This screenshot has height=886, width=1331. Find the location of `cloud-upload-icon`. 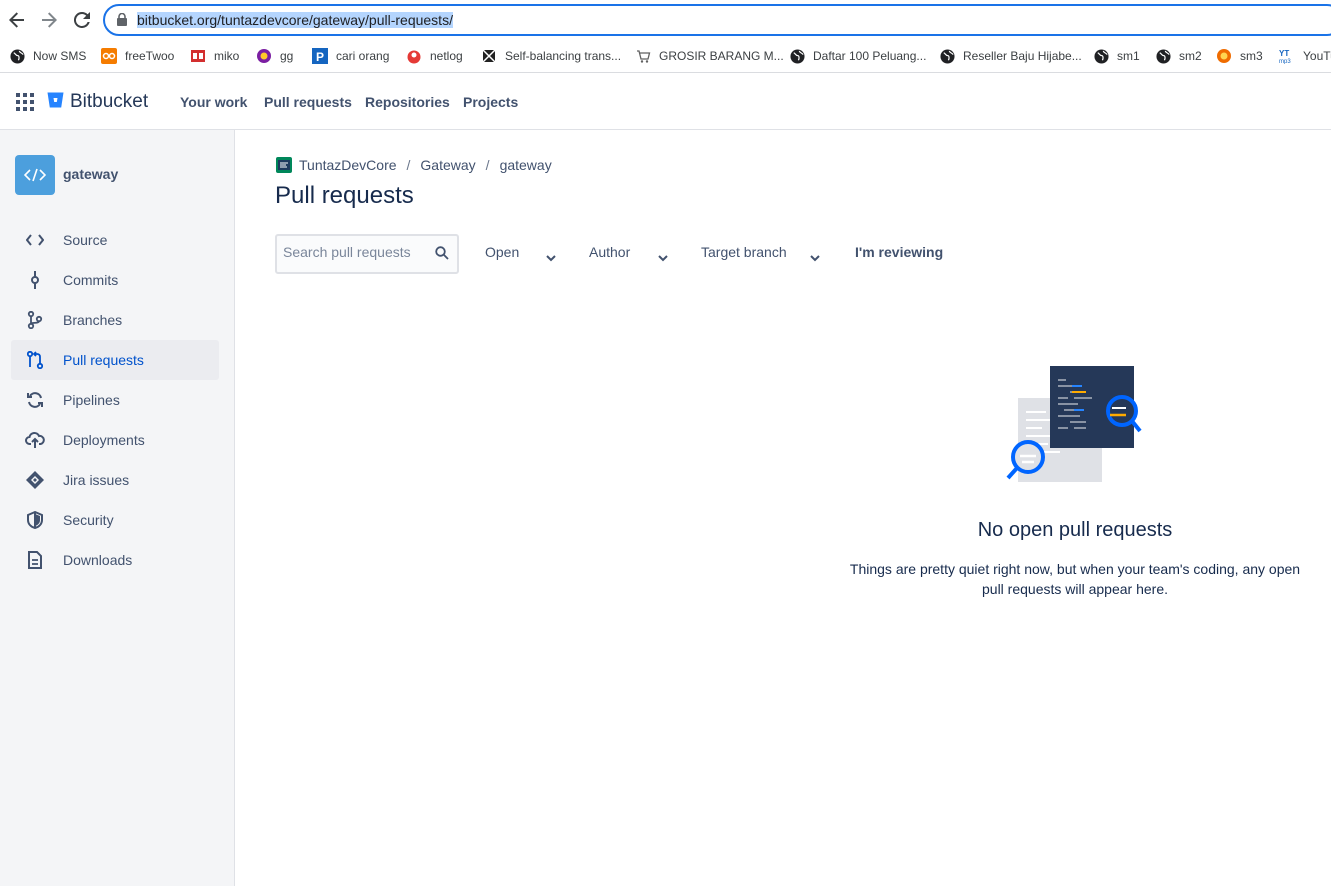

cloud-upload-icon is located at coordinates (35, 440).